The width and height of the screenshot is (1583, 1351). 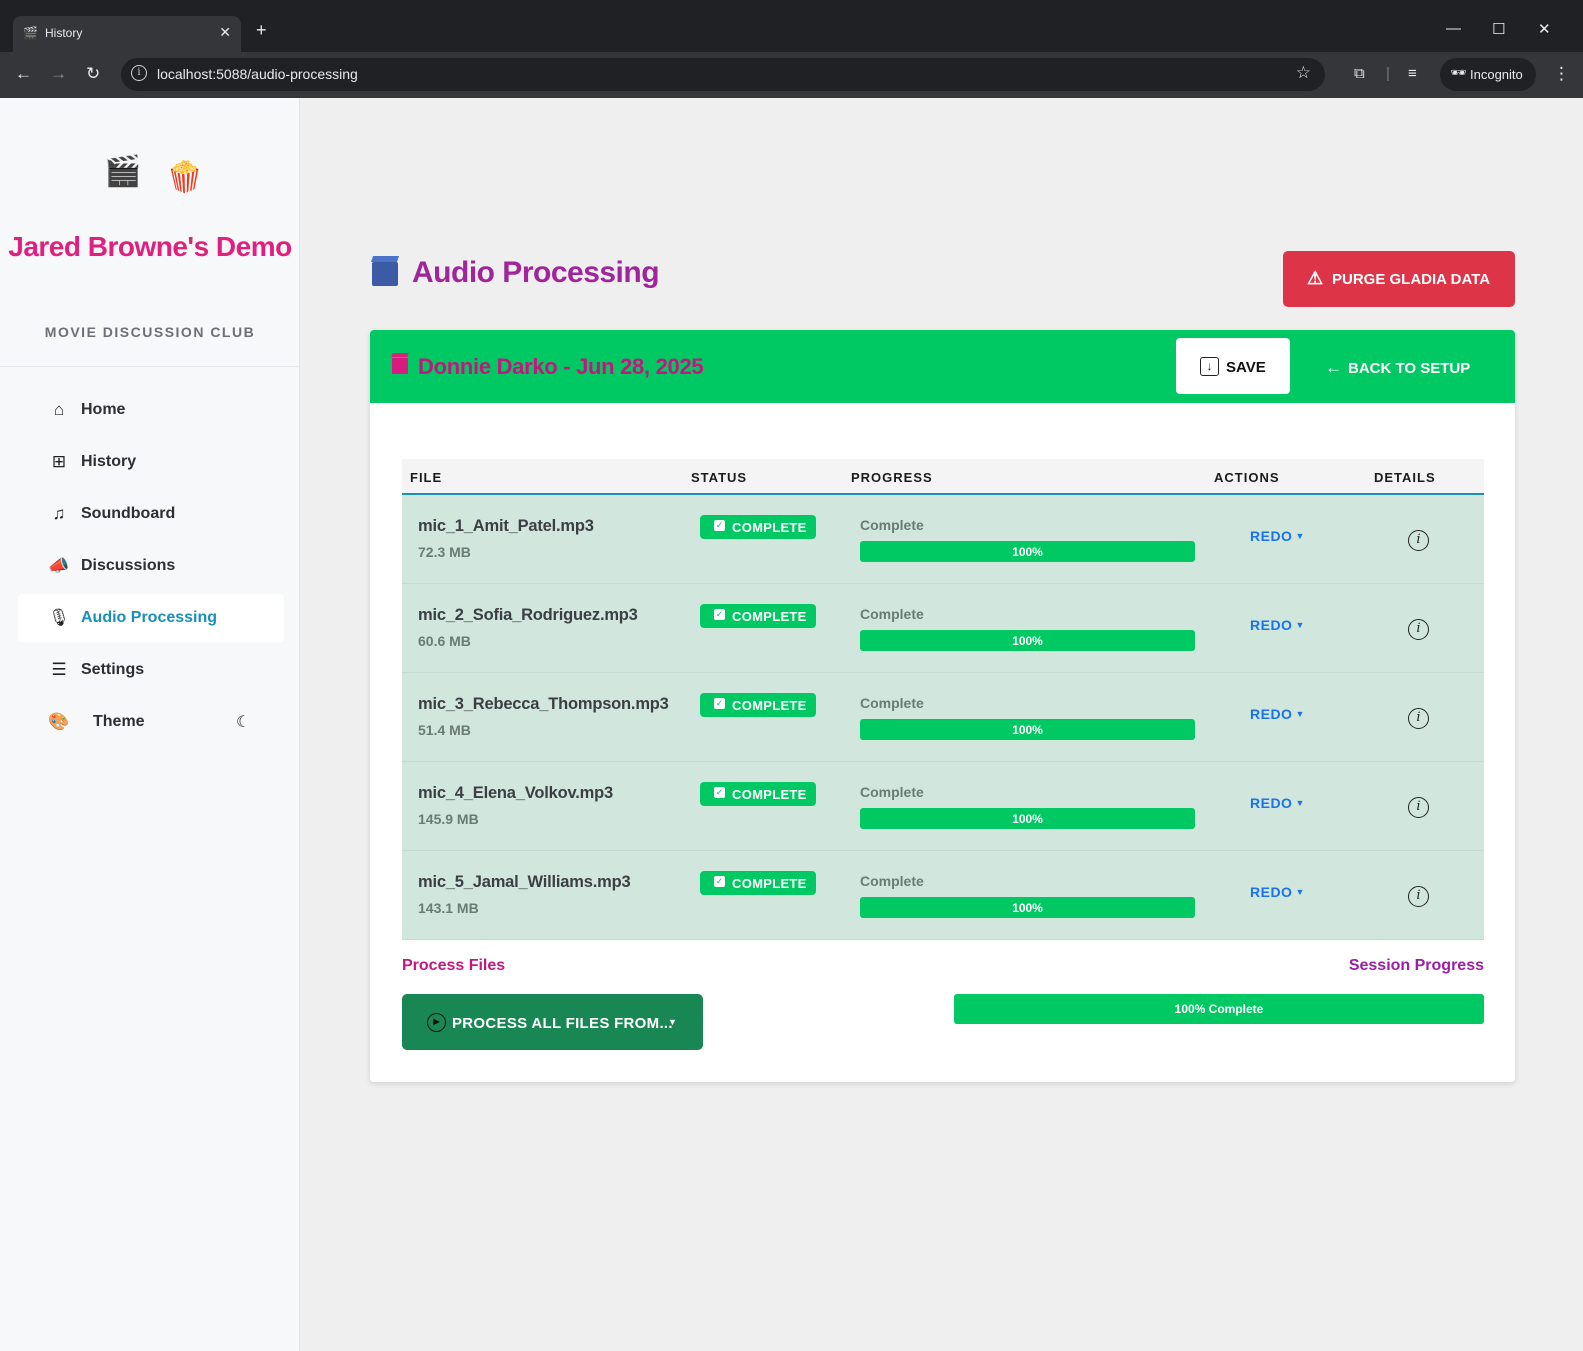 What do you see at coordinates (1359, 73) in the screenshot?
I see `lens-icon: ⧉` at bounding box center [1359, 73].